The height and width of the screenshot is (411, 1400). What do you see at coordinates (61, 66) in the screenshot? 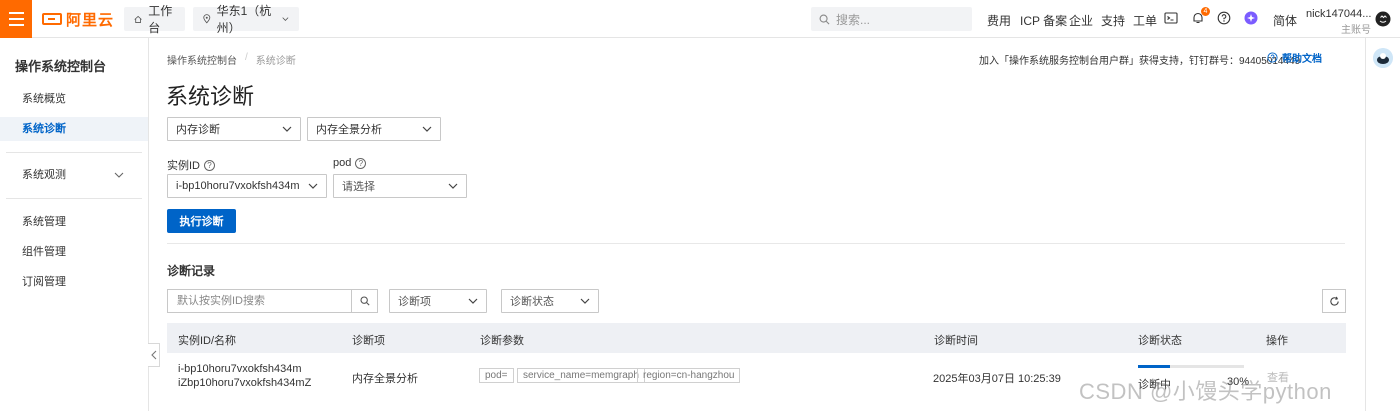
I see `sidebar-title: 操作系统控制台` at bounding box center [61, 66].